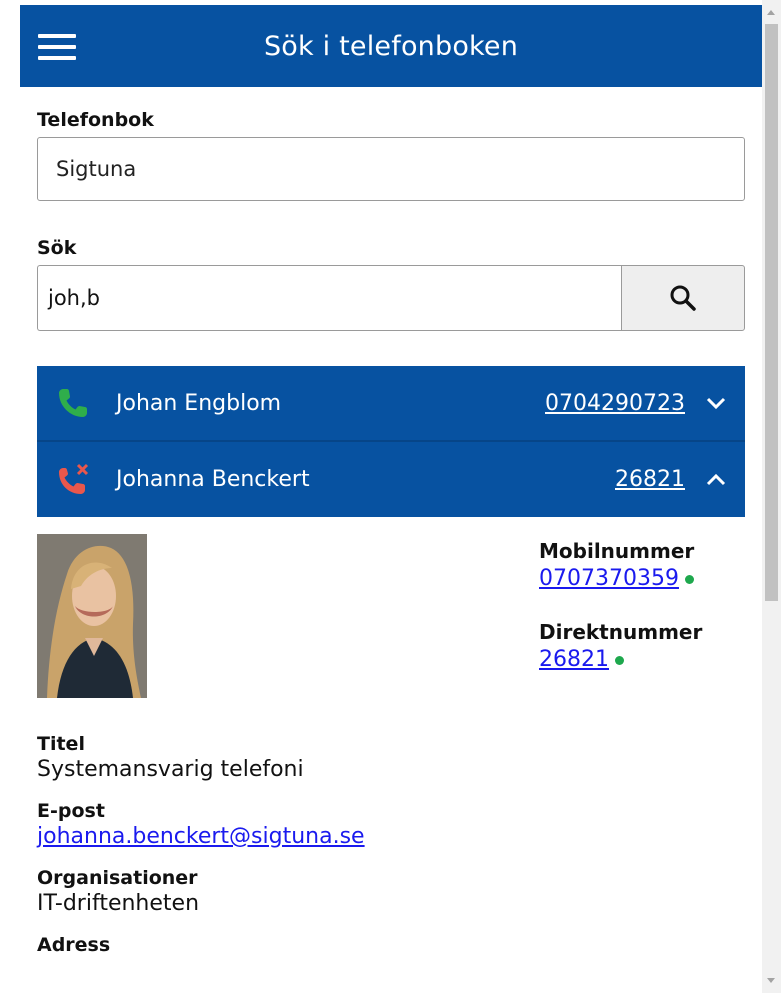  What do you see at coordinates (609, 578) in the screenshot?
I see `mobile-link: 0707370359` at bounding box center [609, 578].